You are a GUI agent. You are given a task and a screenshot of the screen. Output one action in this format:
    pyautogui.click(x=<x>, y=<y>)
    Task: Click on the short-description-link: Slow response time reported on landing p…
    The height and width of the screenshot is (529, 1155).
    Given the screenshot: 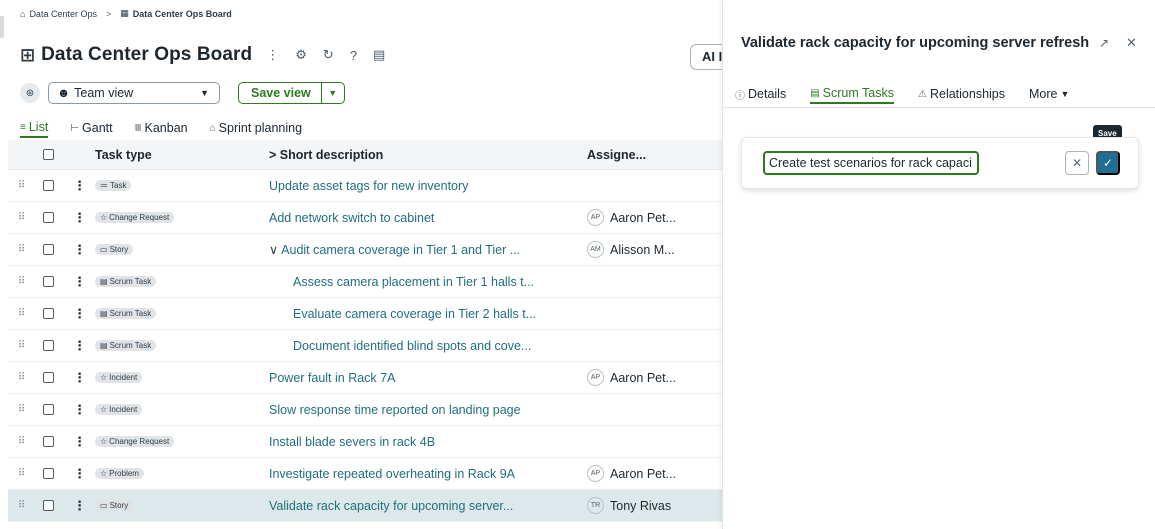 What is the action you would take?
    pyautogui.click(x=395, y=410)
    